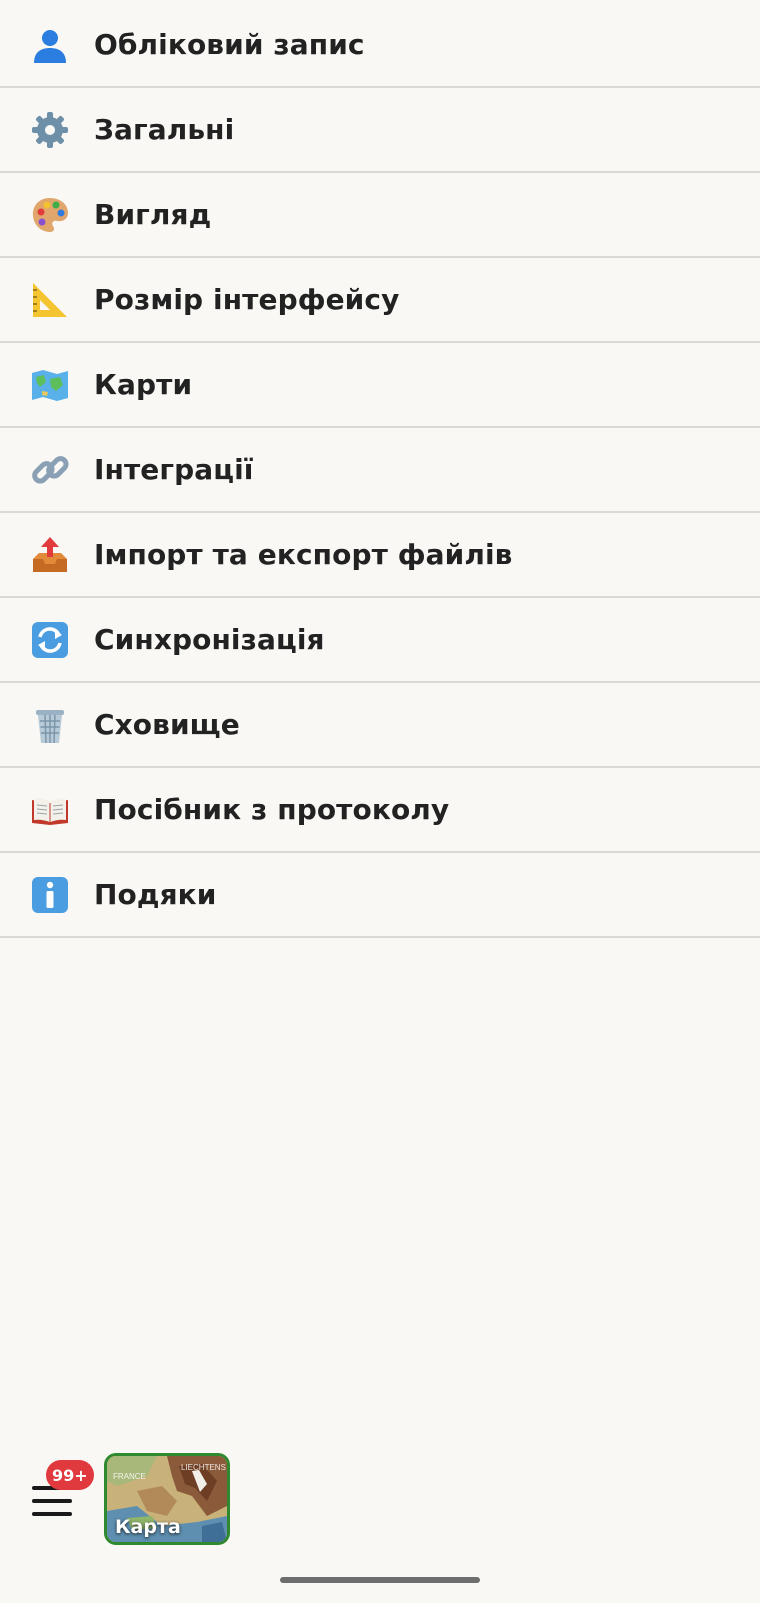 This screenshot has height=1603, width=760. Describe the element at coordinates (209, 639) in the screenshot. I see `menu-item-label: Синхронізація` at that location.